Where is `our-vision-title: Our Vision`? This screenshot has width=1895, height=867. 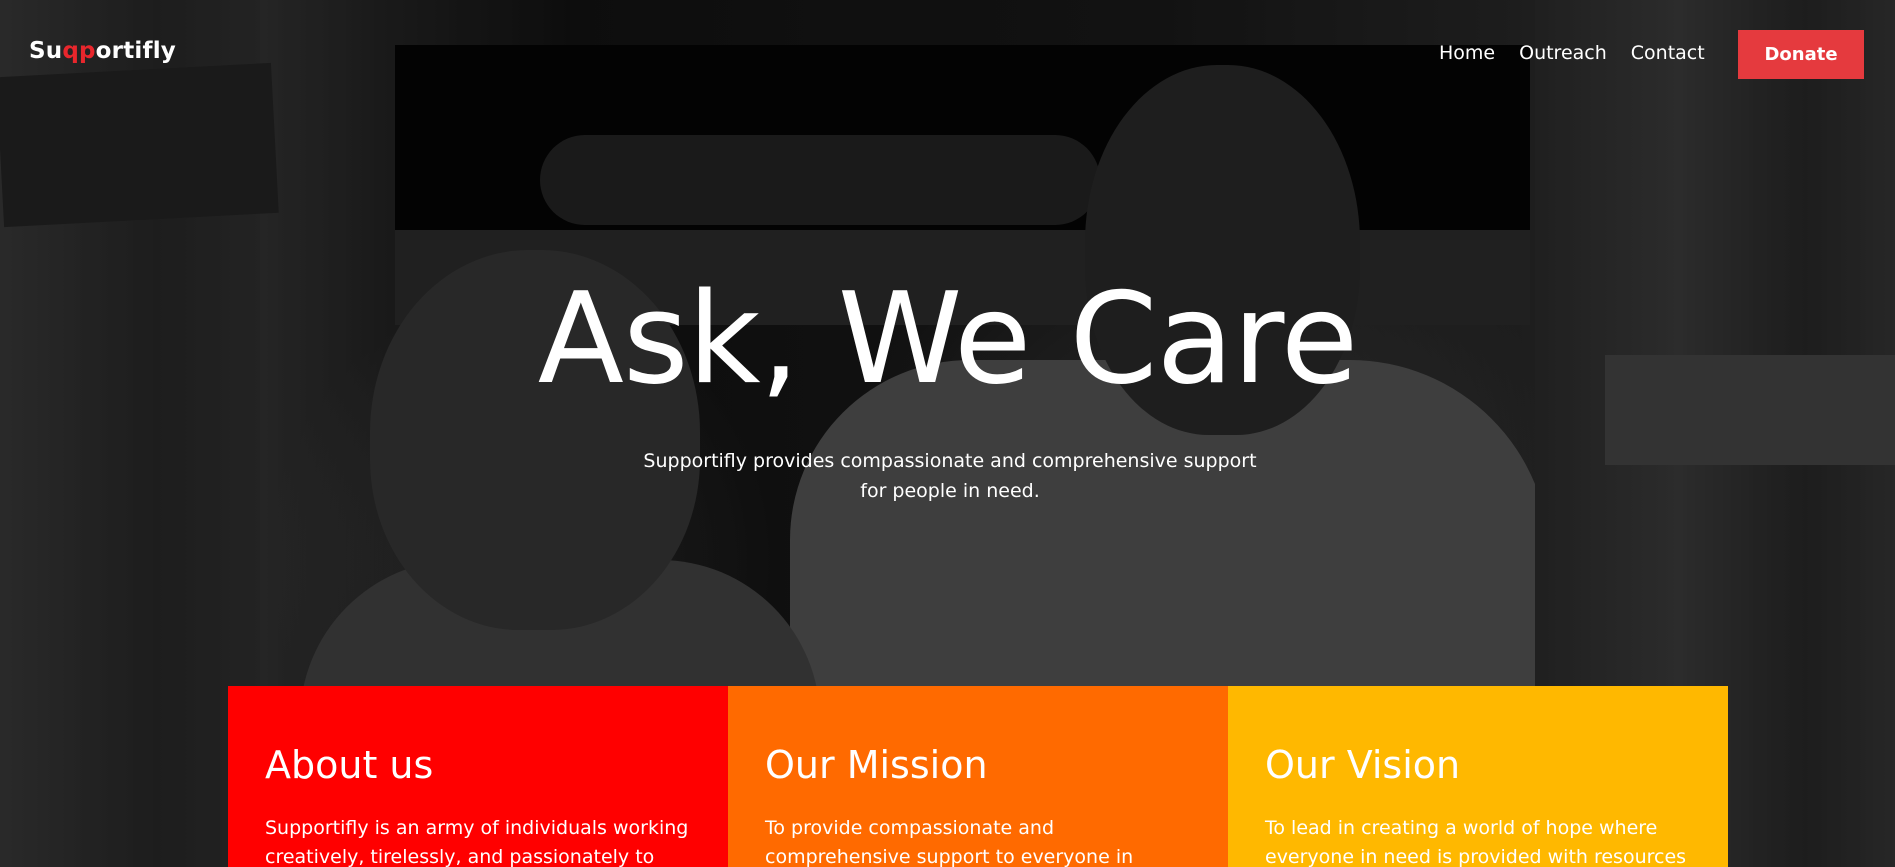
our-vision-title: Our Vision is located at coordinates (1363, 765).